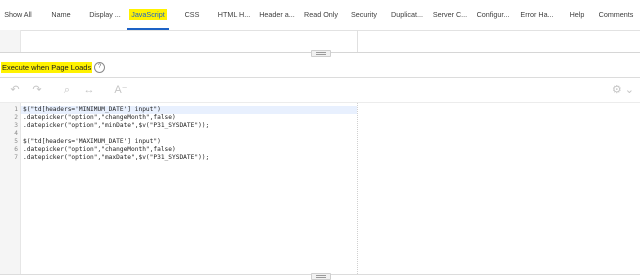 The height and width of the screenshot is (280, 640). I want to click on tab-javascript: JavaScript, so click(148, 15).